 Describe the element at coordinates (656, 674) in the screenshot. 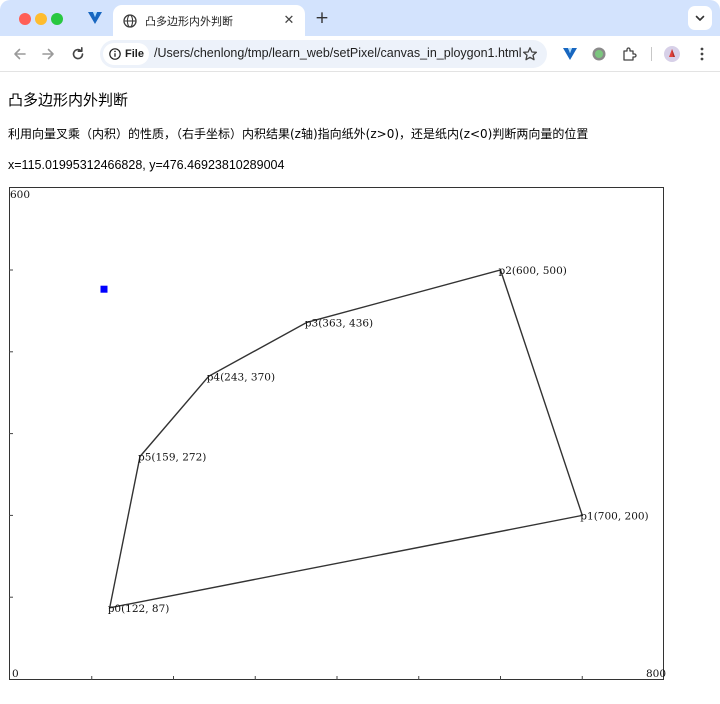

I see `x-axis-max-label: 800` at that location.